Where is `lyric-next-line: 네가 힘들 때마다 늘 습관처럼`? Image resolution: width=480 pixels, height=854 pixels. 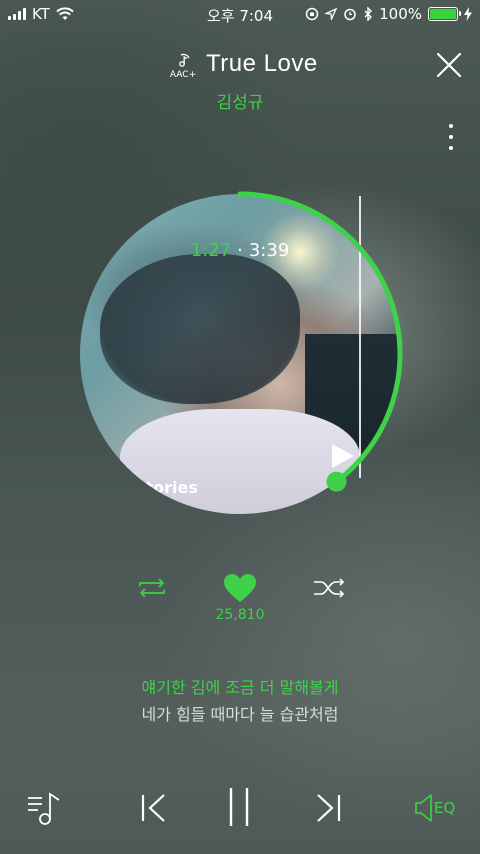 lyric-next-line: 네가 힘들 때마다 늘 습관처럼 is located at coordinates (240, 714).